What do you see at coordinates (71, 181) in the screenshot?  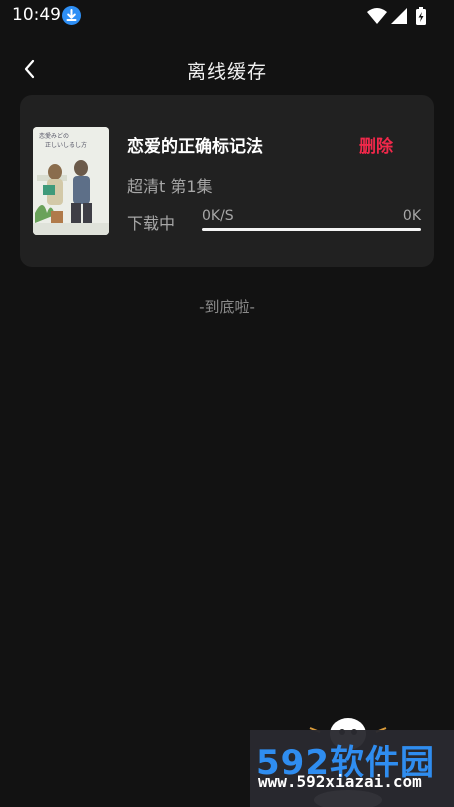 I see `video-cover-image: 恋愛みどの 正しいしるし方` at bounding box center [71, 181].